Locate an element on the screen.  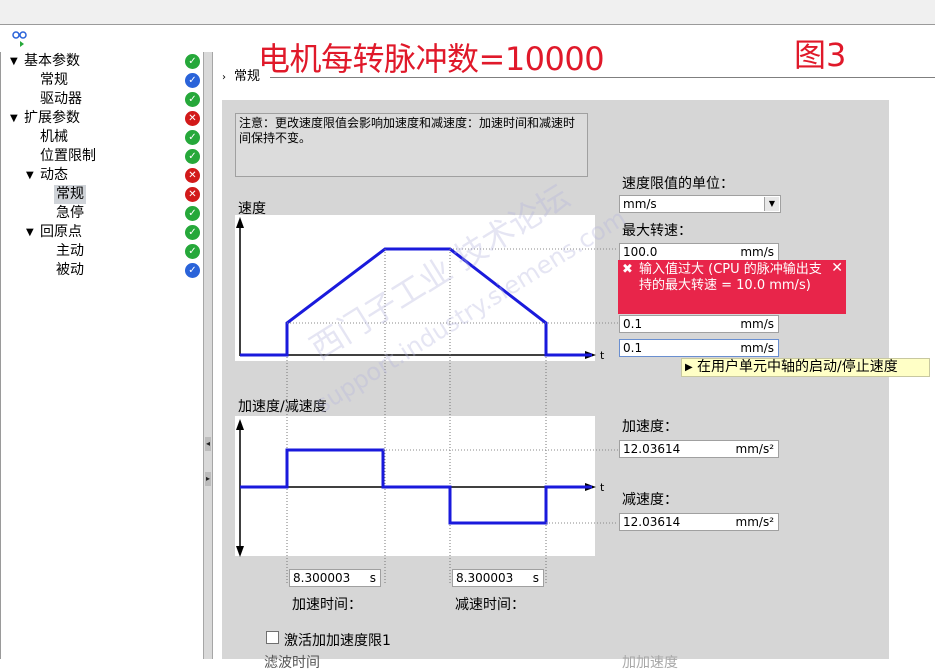
accel-t-label: t is located at coordinates (602, 487).